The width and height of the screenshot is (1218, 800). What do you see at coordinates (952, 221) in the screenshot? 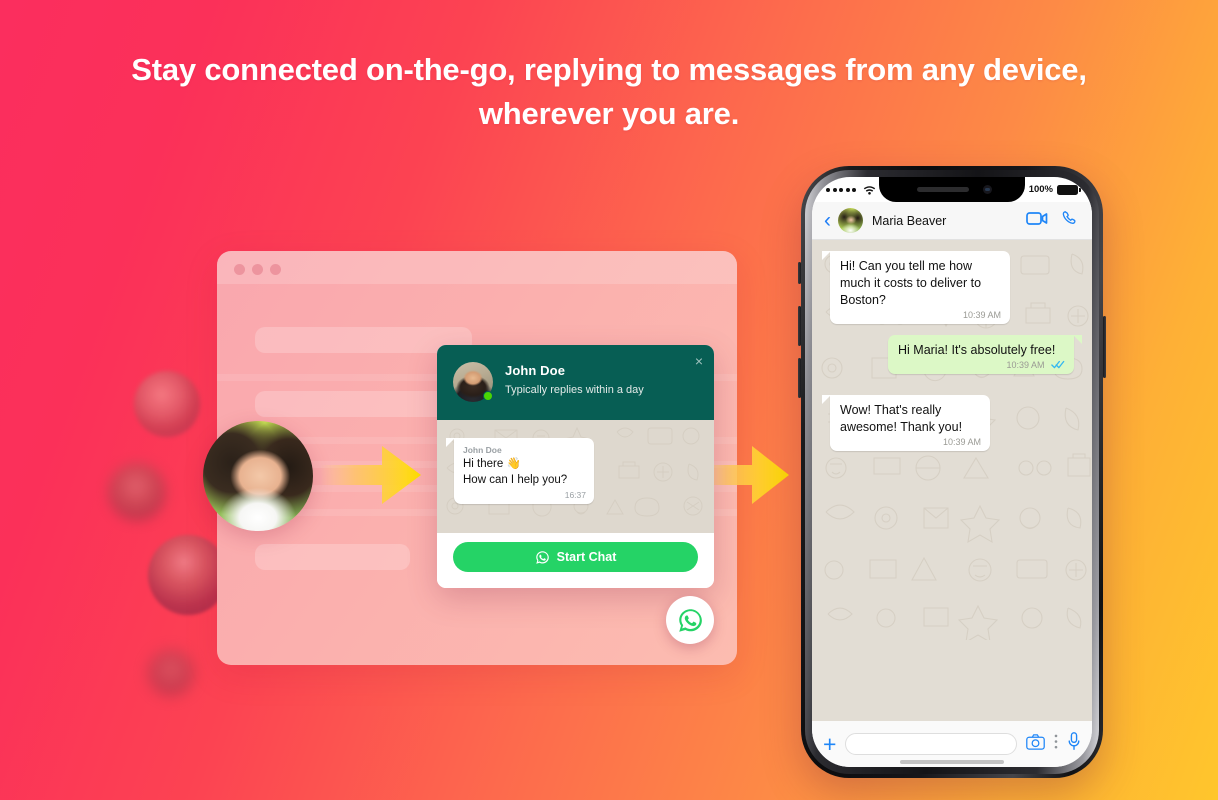
I see `chat-header: ‹ Maria Beaver` at bounding box center [952, 221].